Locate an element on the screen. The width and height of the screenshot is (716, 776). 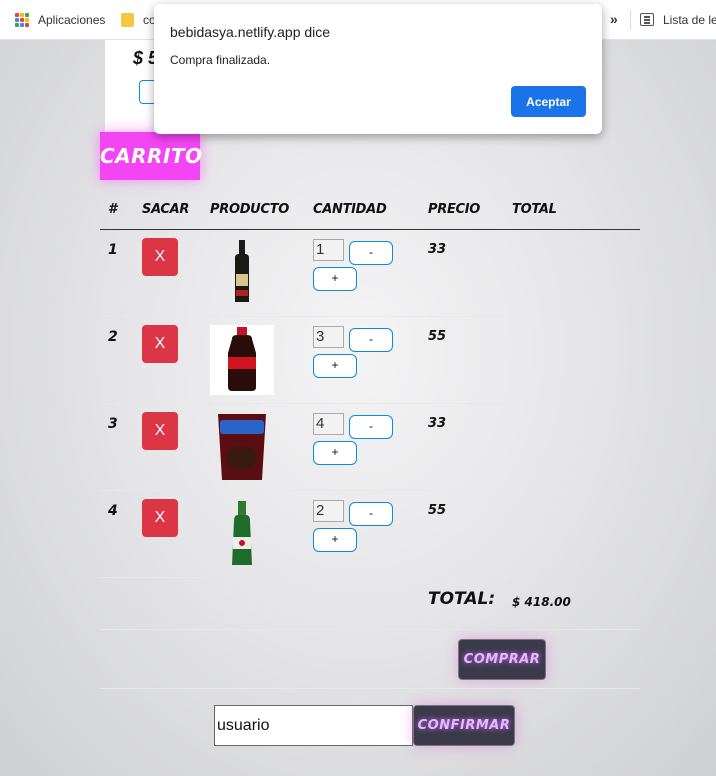
dialog-title: bebidasya.netlify.app dice is located at coordinates (250, 32).